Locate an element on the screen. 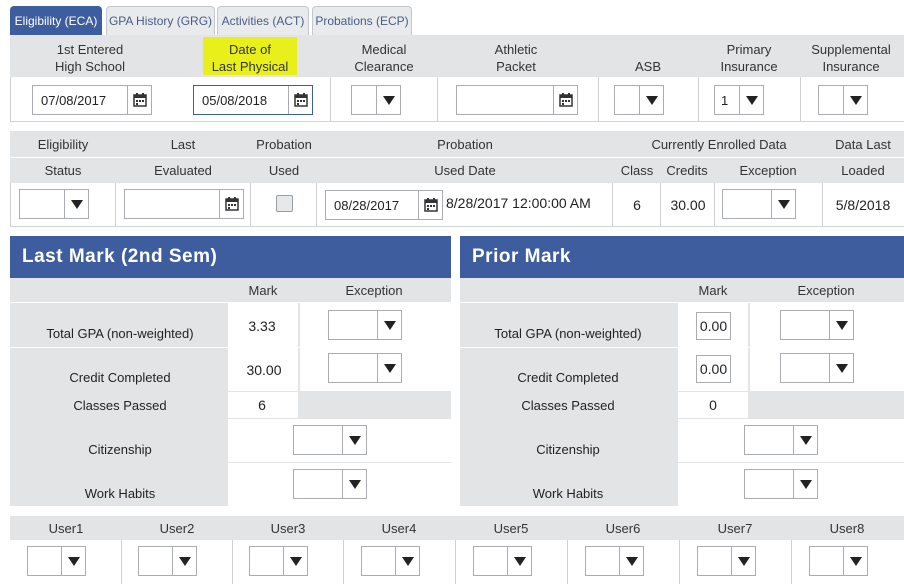 The height and width of the screenshot is (584, 904). probation-used-date-value: 08/28/2017 is located at coordinates (367, 205).